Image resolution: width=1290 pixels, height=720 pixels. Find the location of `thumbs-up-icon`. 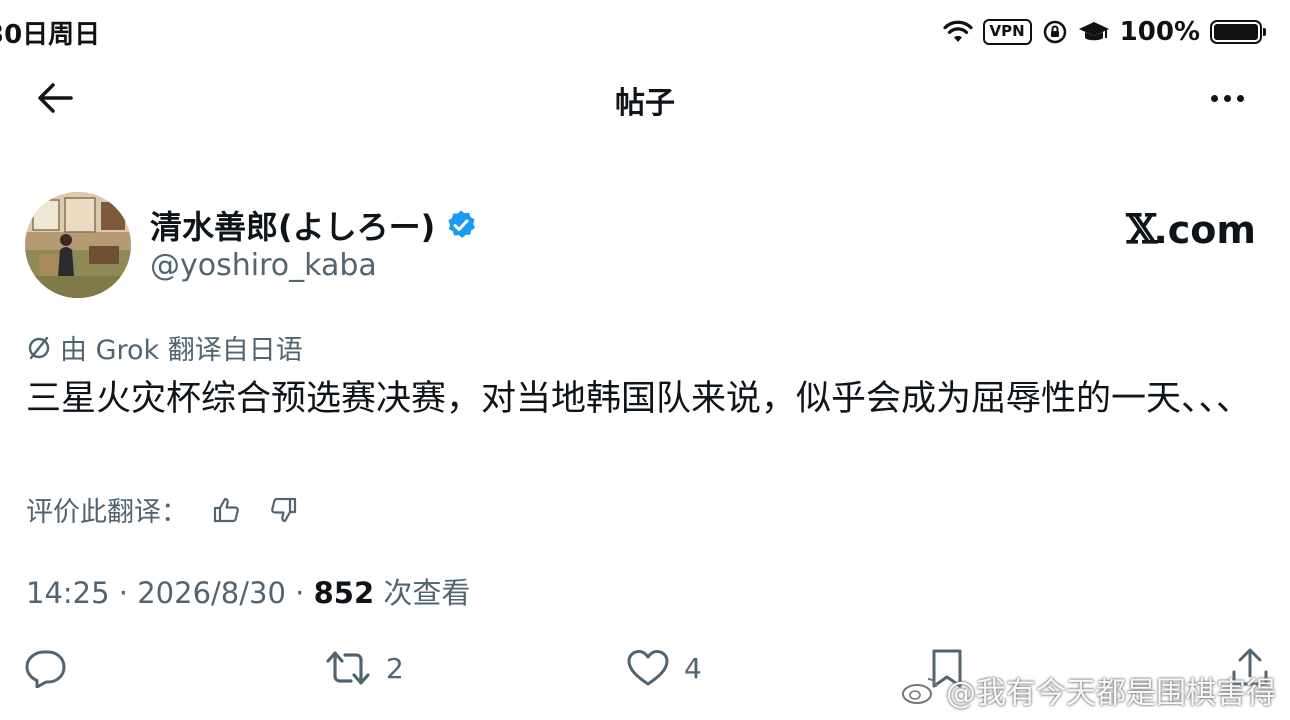

thumbs-up-icon is located at coordinates (226, 509).